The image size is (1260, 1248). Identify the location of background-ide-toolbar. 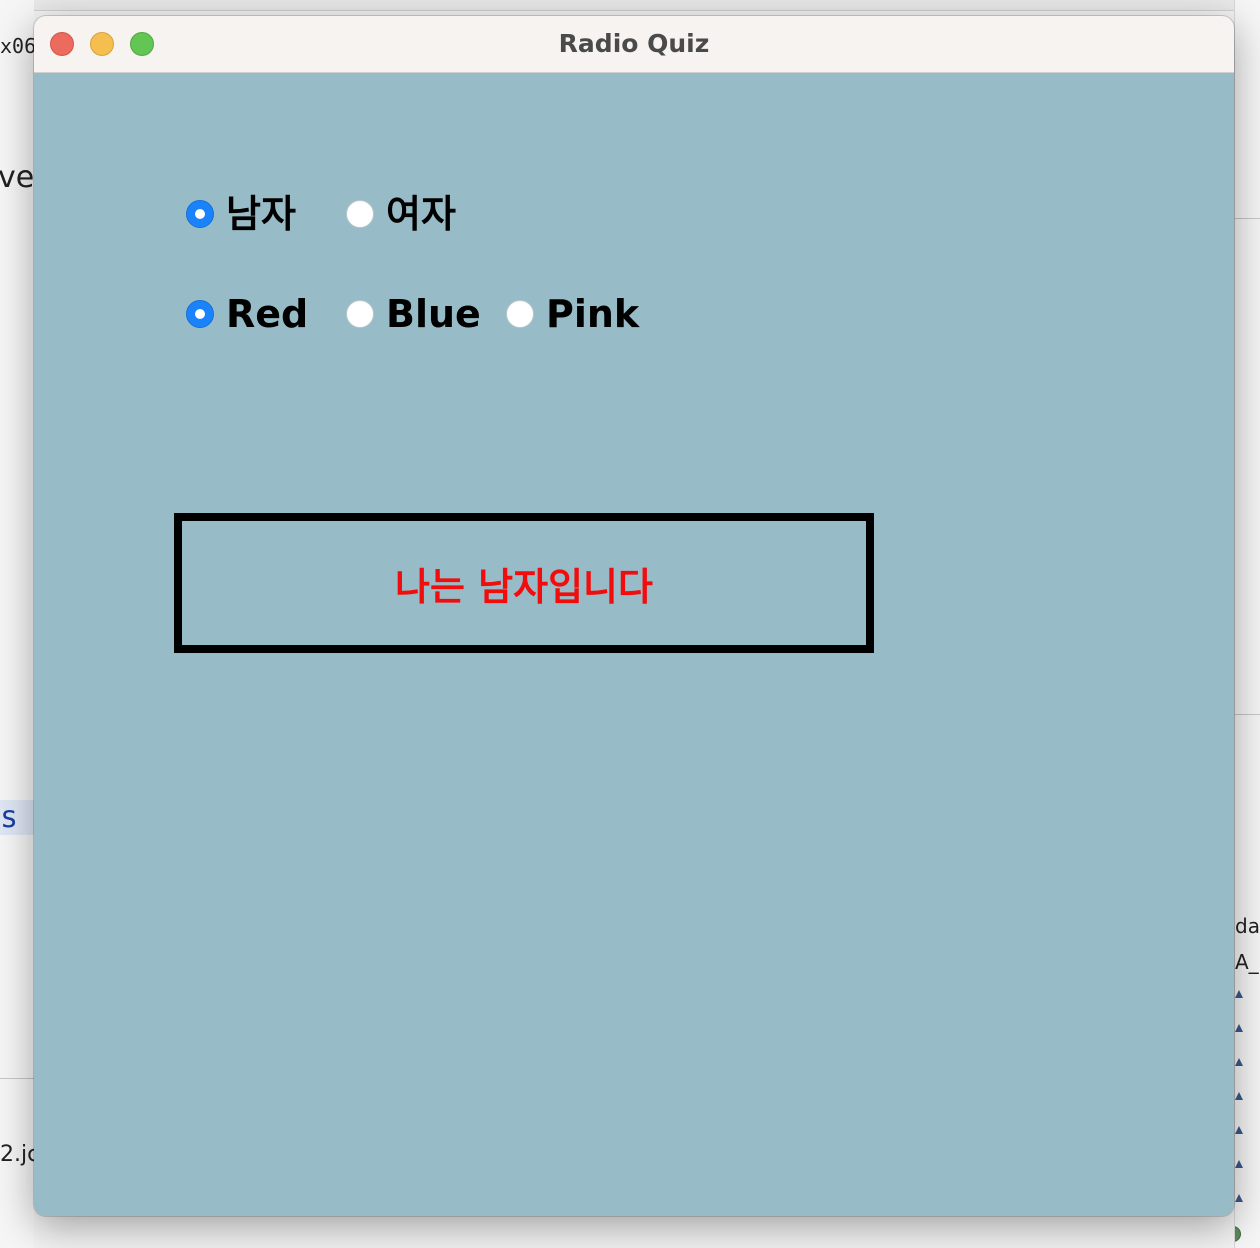
(630, 5).